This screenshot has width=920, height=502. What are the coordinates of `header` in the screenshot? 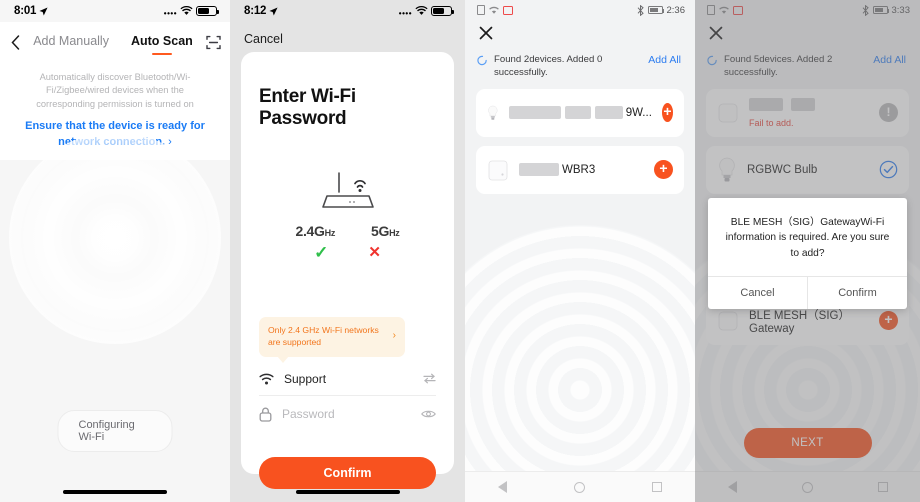 It's located at (580, 31).